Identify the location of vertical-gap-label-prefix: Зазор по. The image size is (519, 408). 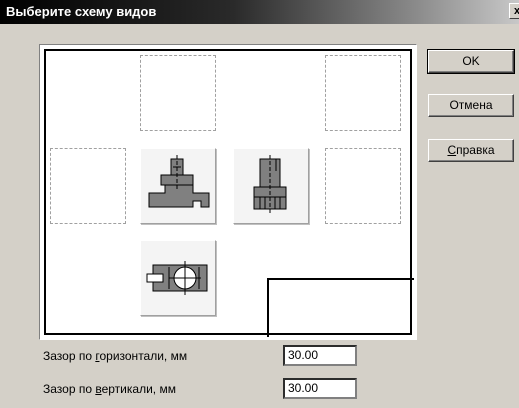
(69, 389).